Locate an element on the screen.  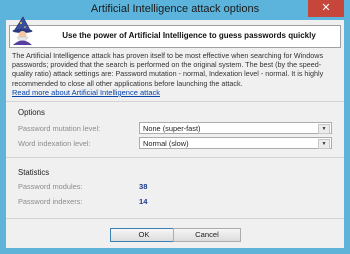
statistics-title: Statistics is located at coordinates (34, 172).